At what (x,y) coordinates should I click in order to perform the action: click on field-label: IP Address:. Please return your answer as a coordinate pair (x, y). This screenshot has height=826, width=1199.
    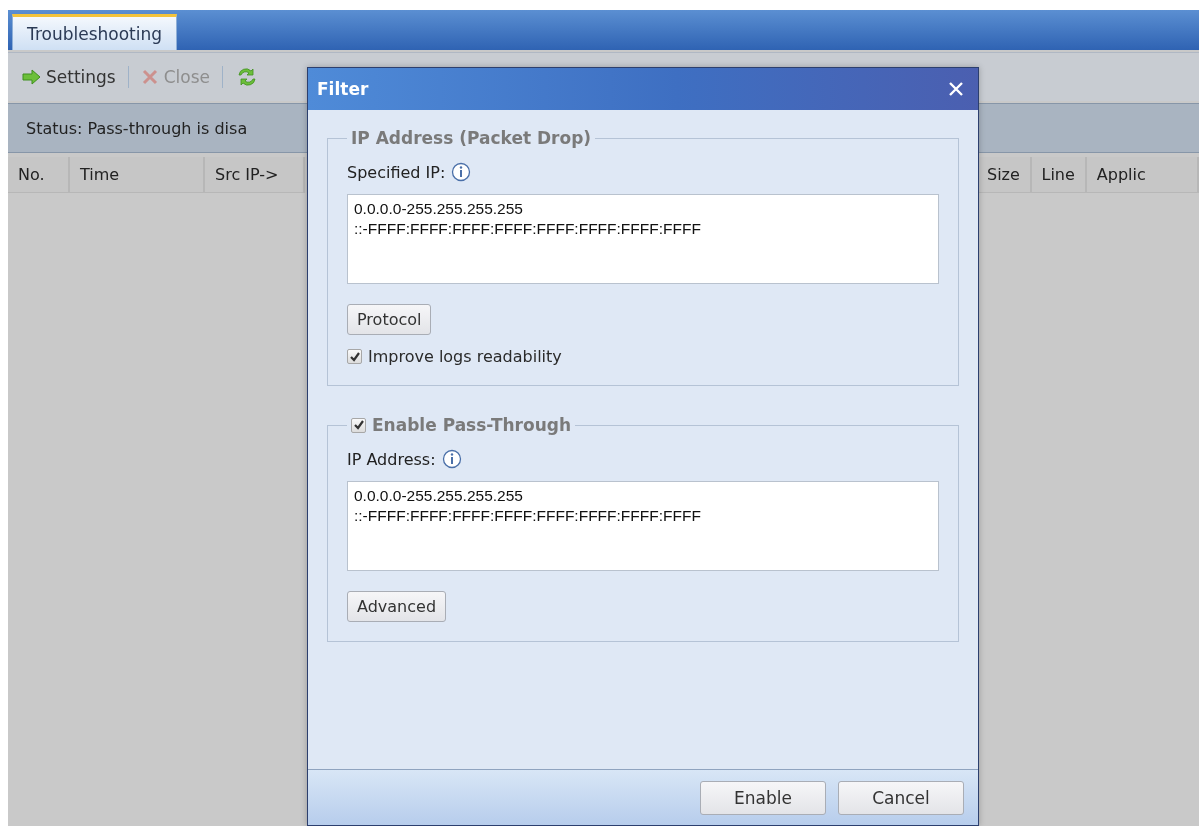
    Looking at the image, I should click on (391, 459).